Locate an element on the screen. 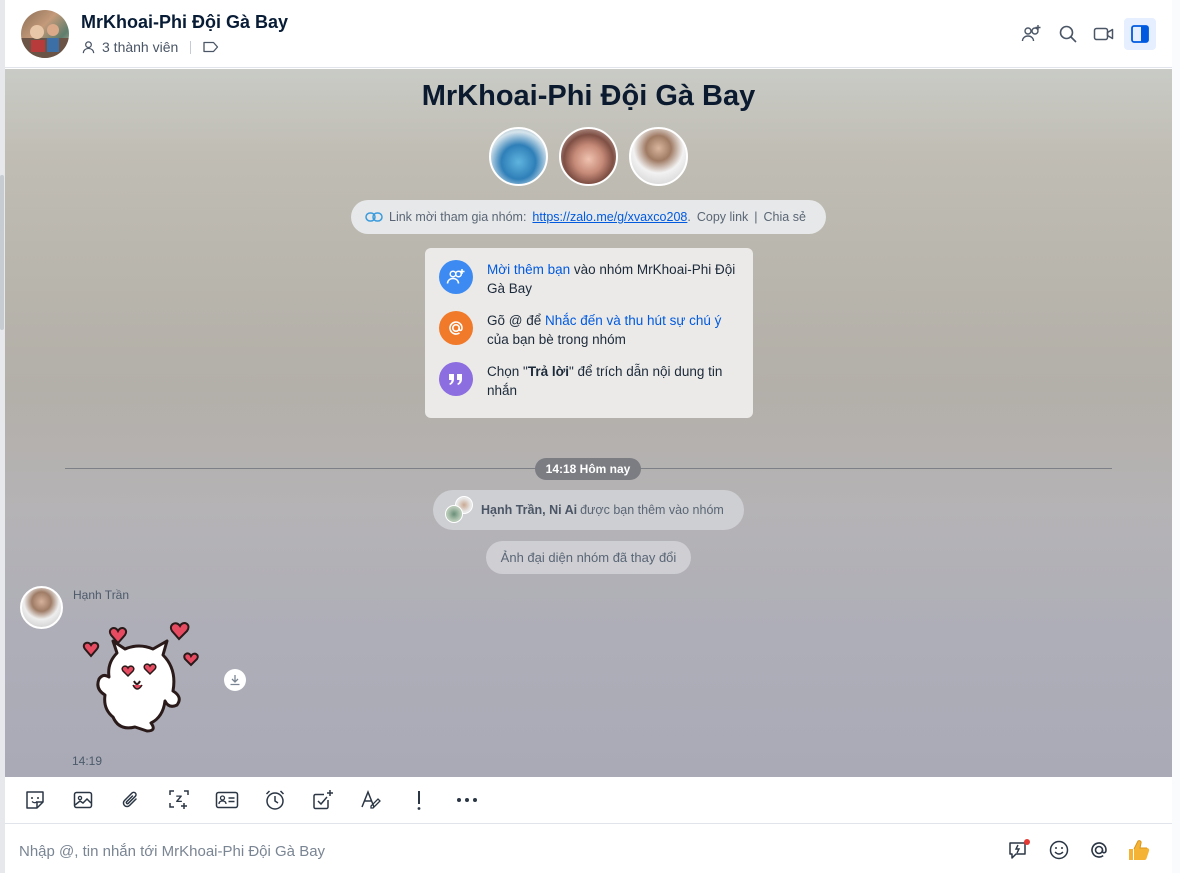 The height and width of the screenshot is (873, 1180). scroll-thumb is located at coordinates (2, 252).